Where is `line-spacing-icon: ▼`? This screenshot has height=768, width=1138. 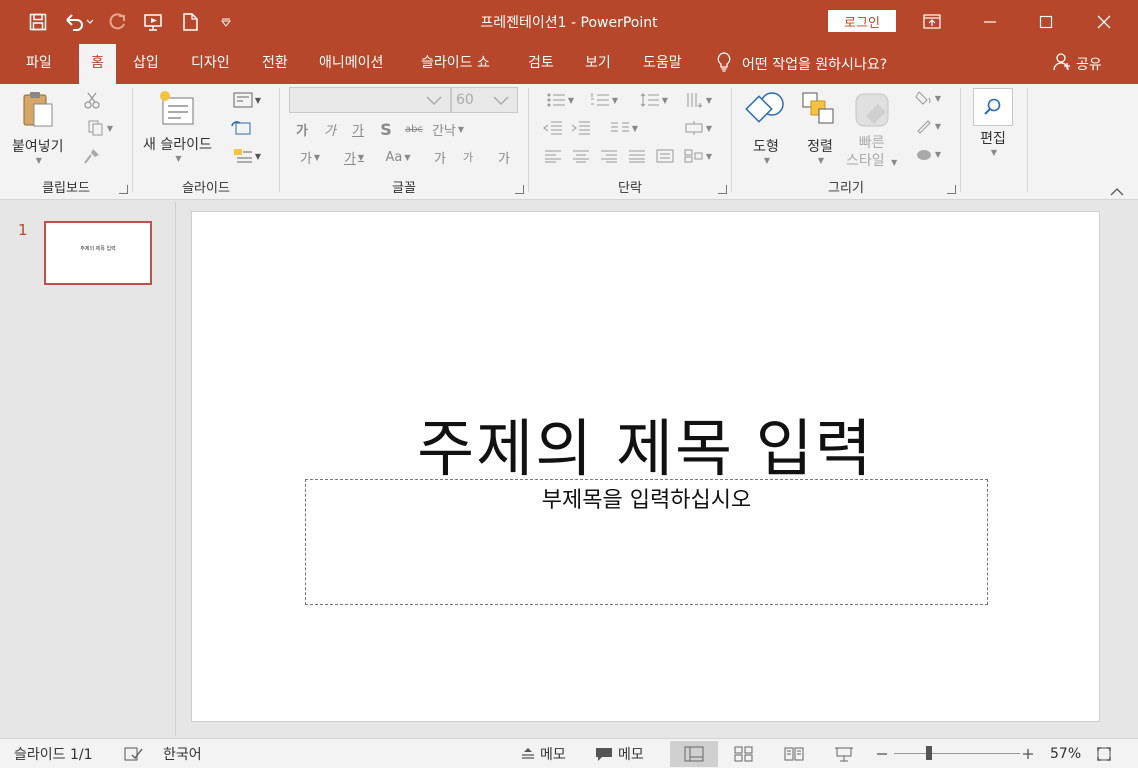 line-spacing-icon: ▼ is located at coordinates (654, 100).